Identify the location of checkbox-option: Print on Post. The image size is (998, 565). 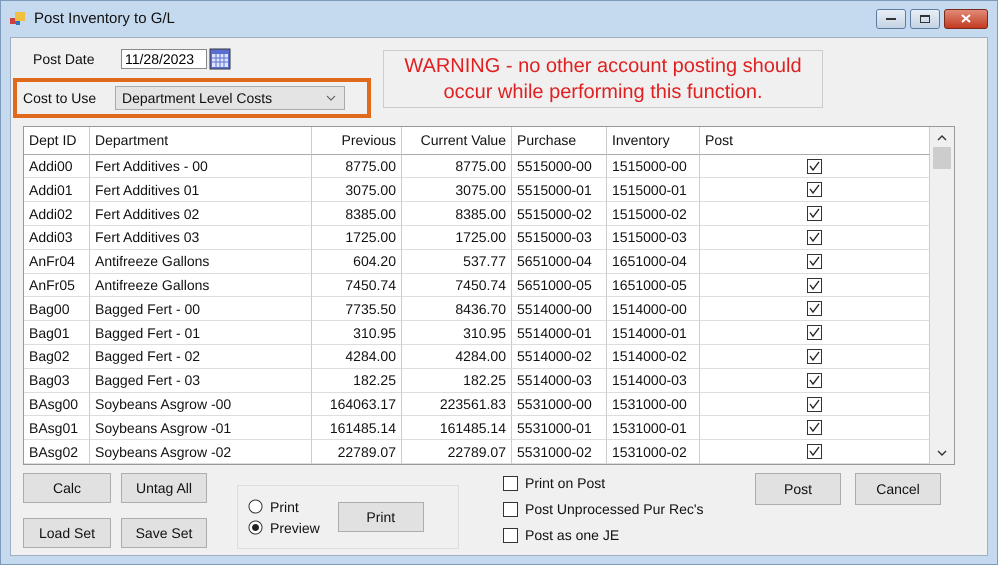
(629, 483).